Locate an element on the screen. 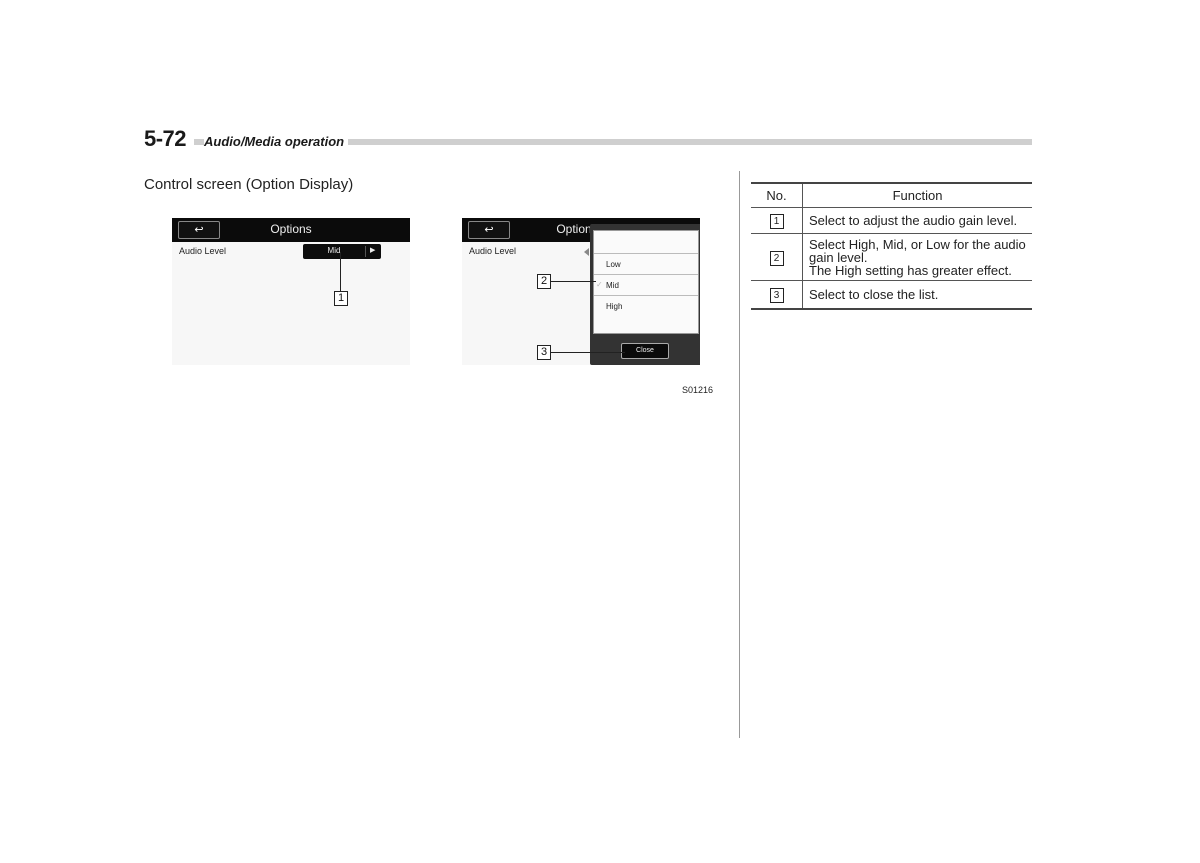 The image size is (1200, 863). page-header: 5-72 Audio/Media operation is located at coordinates (588, 138).